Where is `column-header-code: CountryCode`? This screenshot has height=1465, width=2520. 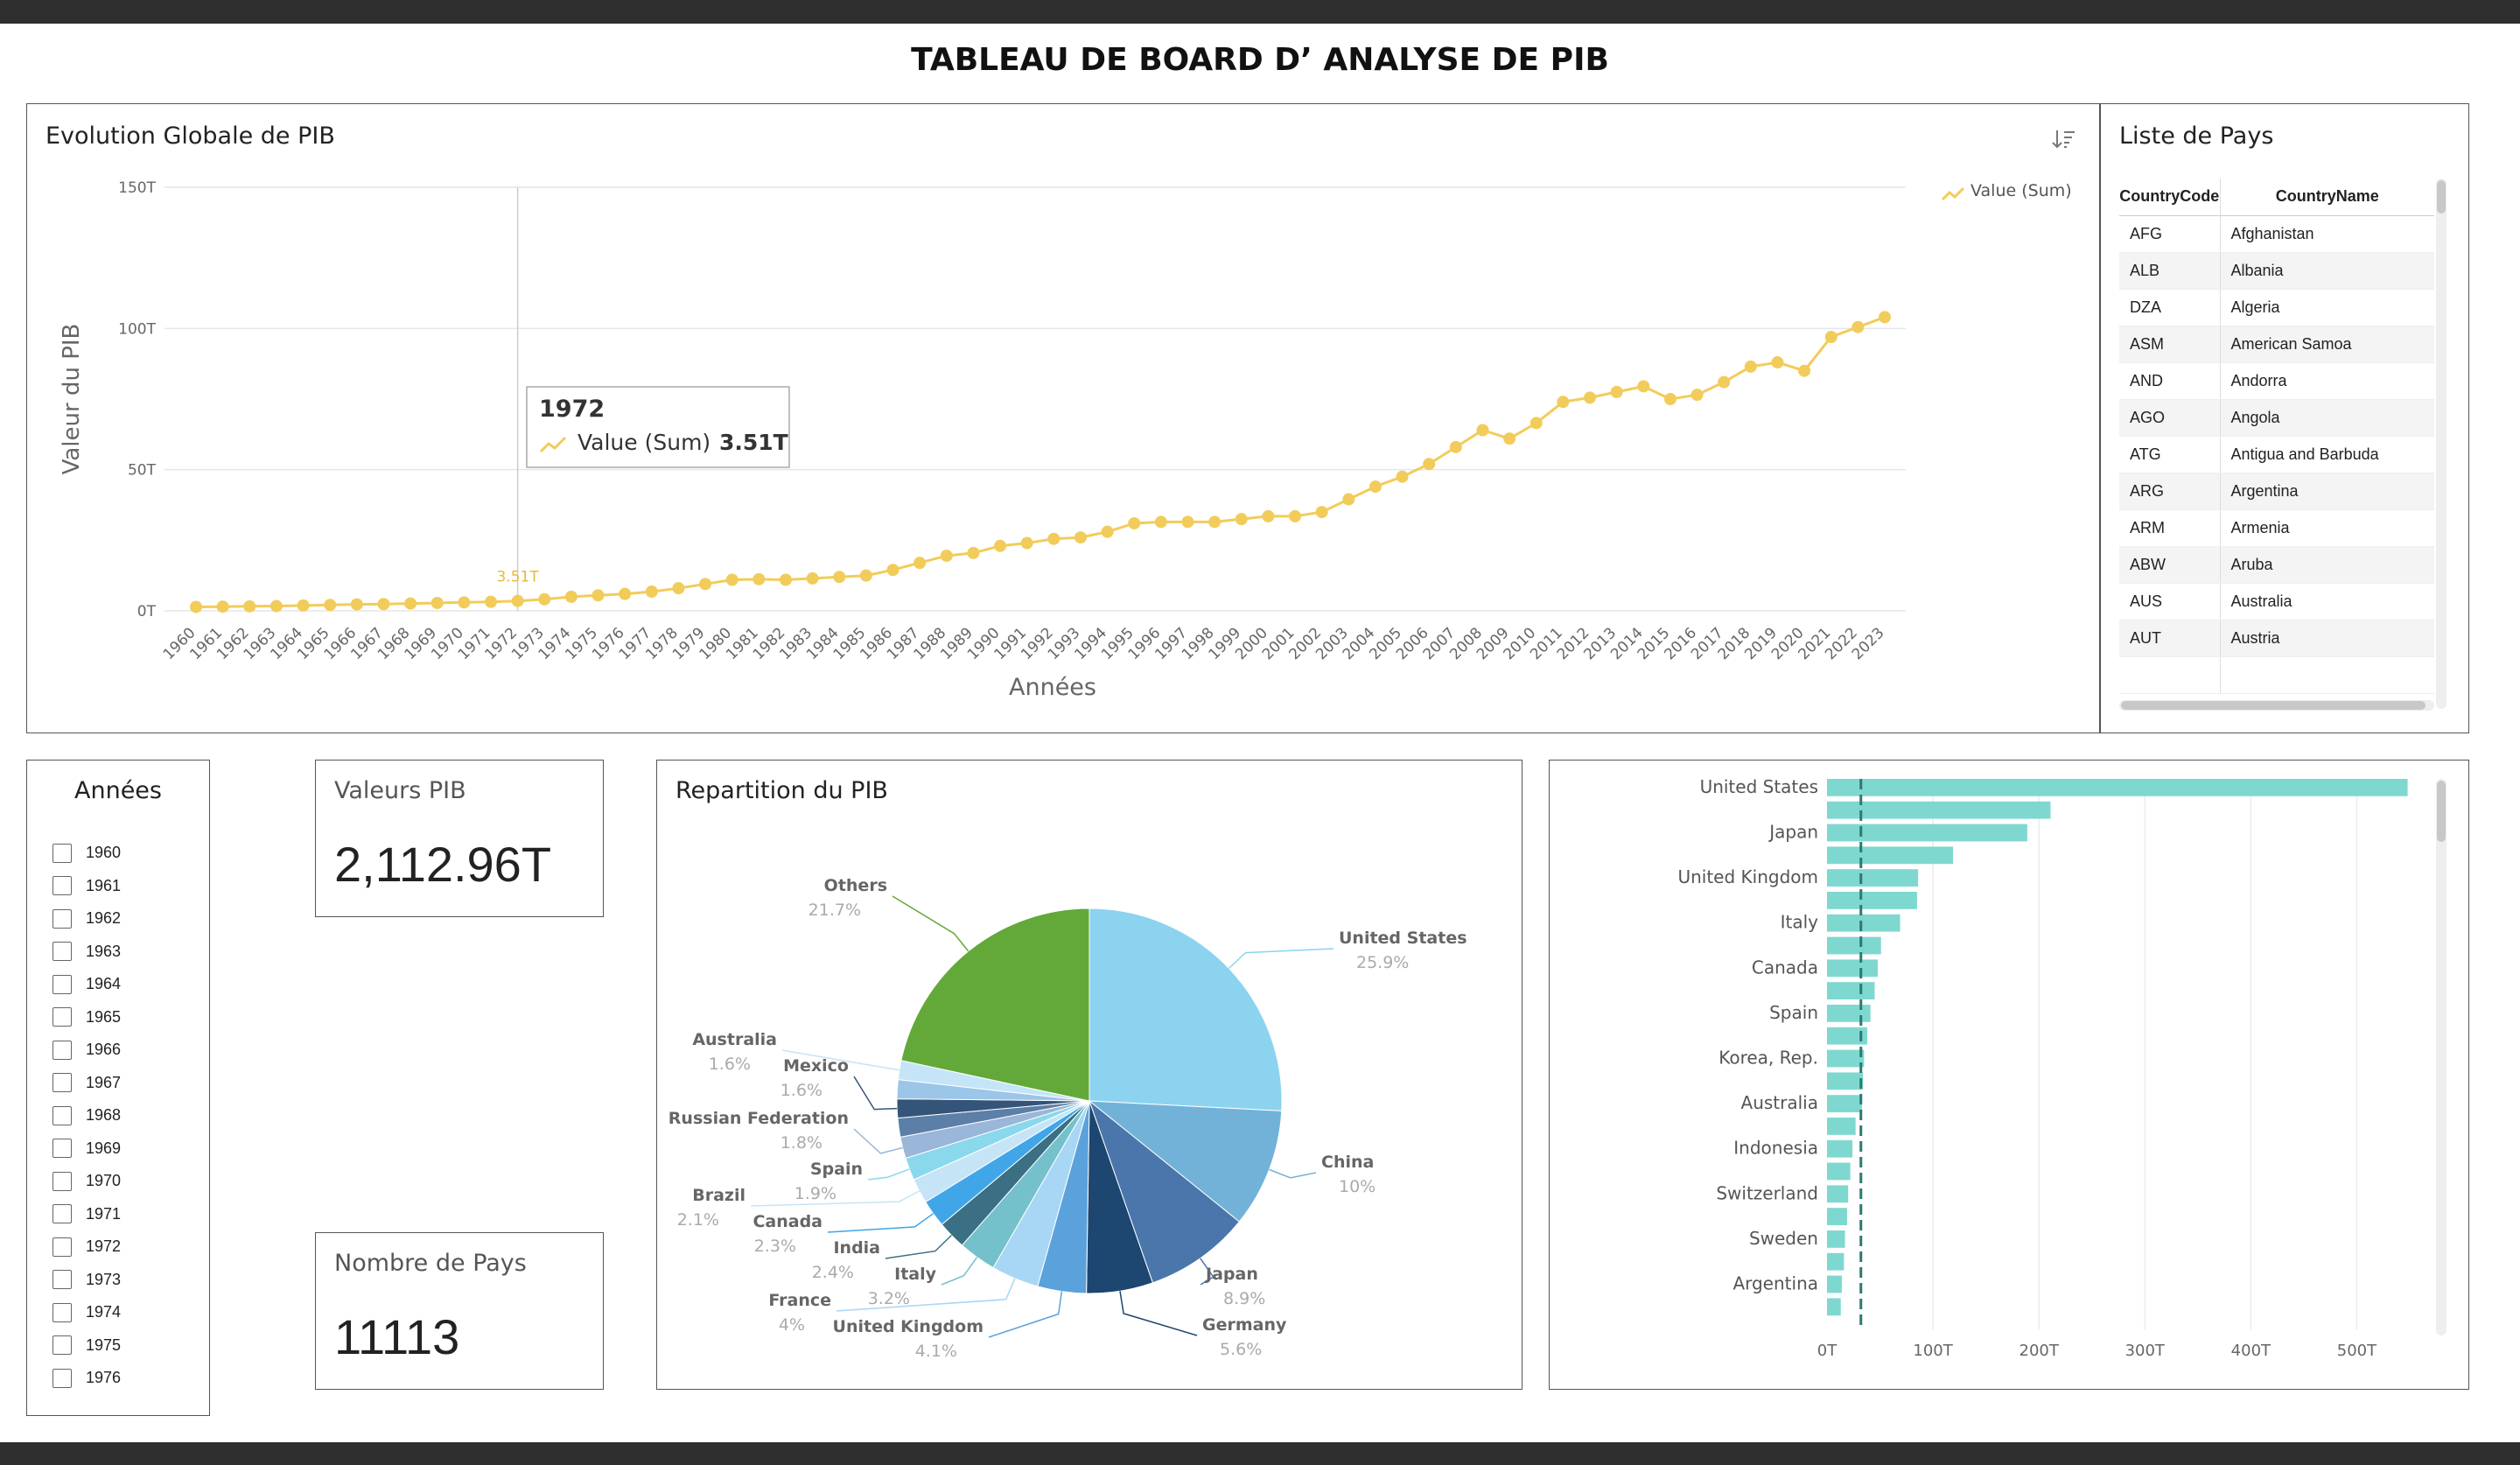 column-header-code: CountryCode is located at coordinates (2170, 197).